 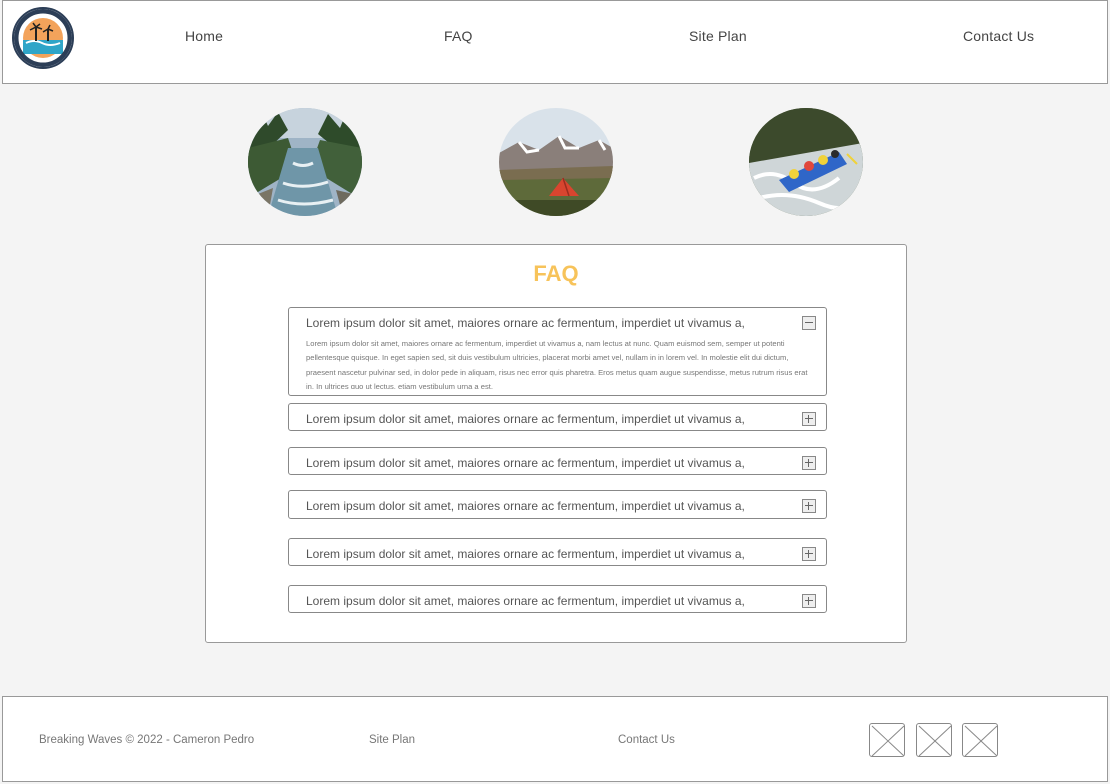 I want to click on nav-site-plan: Site Plan, so click(x=718, y=36).